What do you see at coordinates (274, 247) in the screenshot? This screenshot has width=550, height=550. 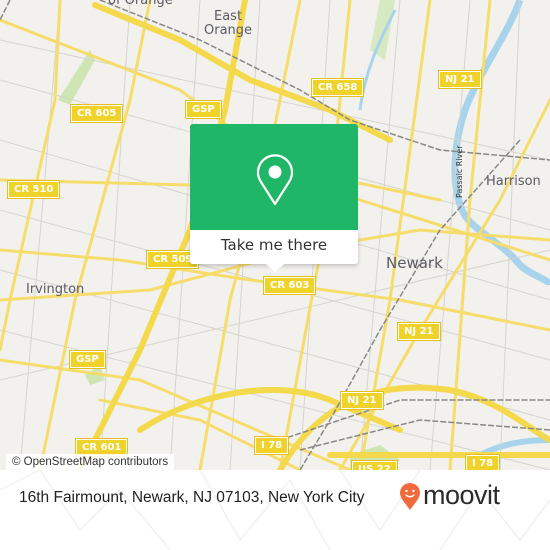 I see `take-me-there-button: Take me there` at bounding box center [274, 247].